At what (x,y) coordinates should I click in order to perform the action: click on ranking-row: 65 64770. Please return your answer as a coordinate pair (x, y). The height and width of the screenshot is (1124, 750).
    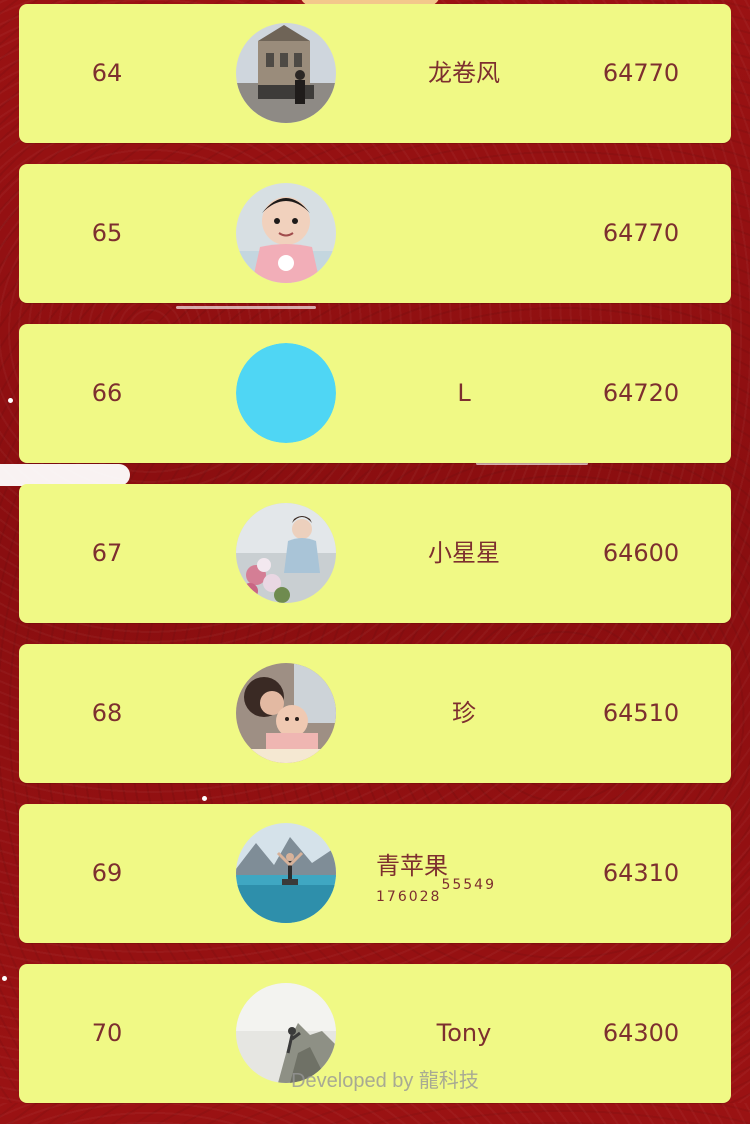
    Looking at the image, I should click on (375, 233).